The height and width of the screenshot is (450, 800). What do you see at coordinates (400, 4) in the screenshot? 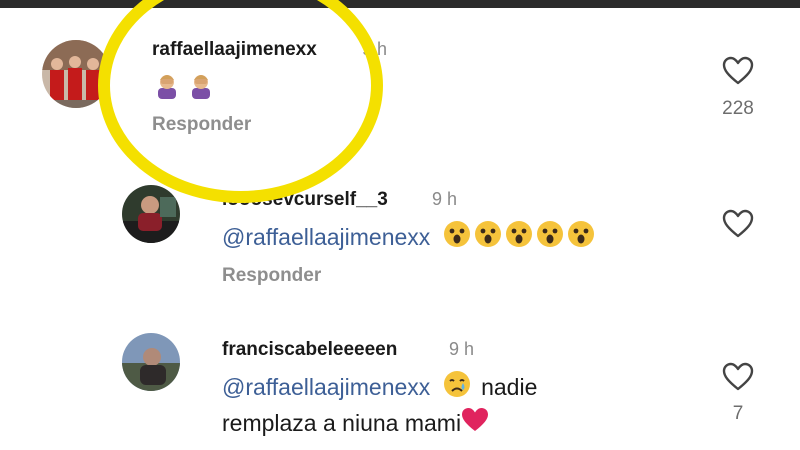
I see `top-bar` at bounding box center [400, 4].